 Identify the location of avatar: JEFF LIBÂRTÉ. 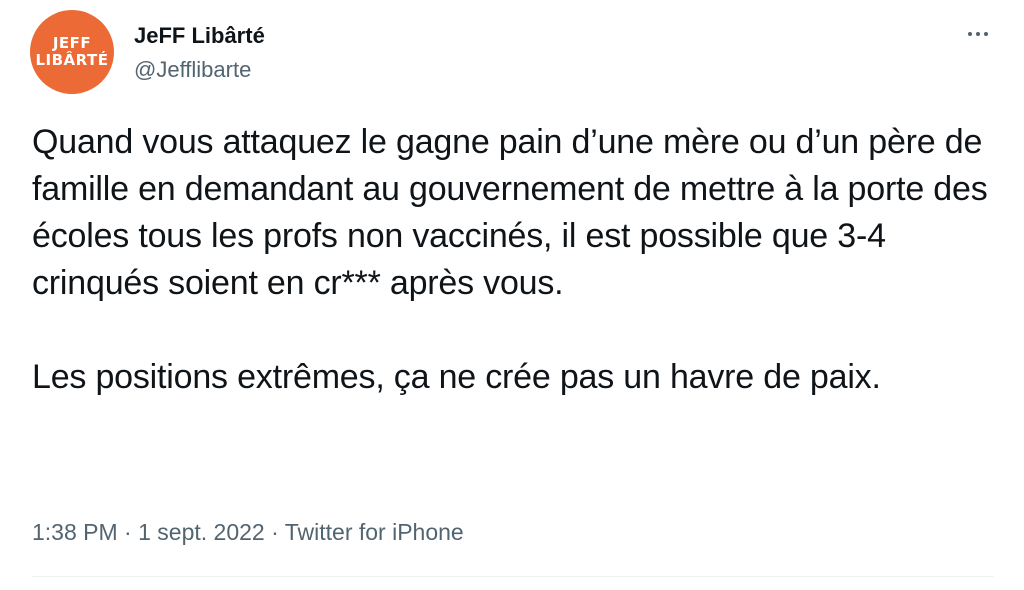
(72, 52).